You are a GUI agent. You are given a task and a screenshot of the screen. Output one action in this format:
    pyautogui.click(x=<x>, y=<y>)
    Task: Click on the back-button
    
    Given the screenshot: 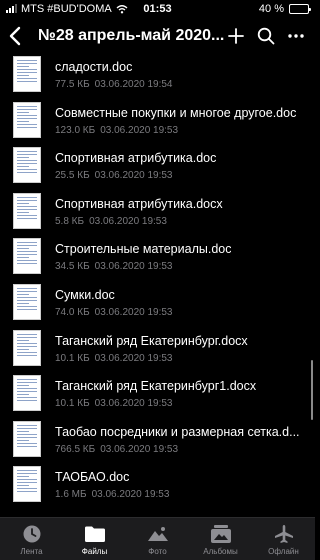 What is the action you would take?
    pyautogui.click(x=15, y=36)
    